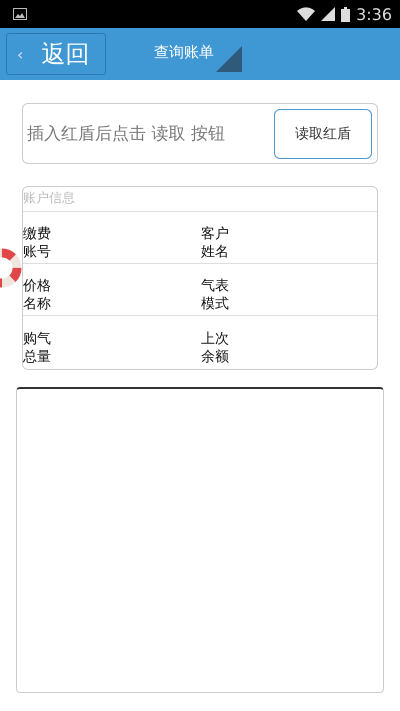 The height and width of the screenshot is (711, 400). What do you see at coordinates (328, 14) in the screenshot?
I see `signal-icon` at bounding box center [328, 14].